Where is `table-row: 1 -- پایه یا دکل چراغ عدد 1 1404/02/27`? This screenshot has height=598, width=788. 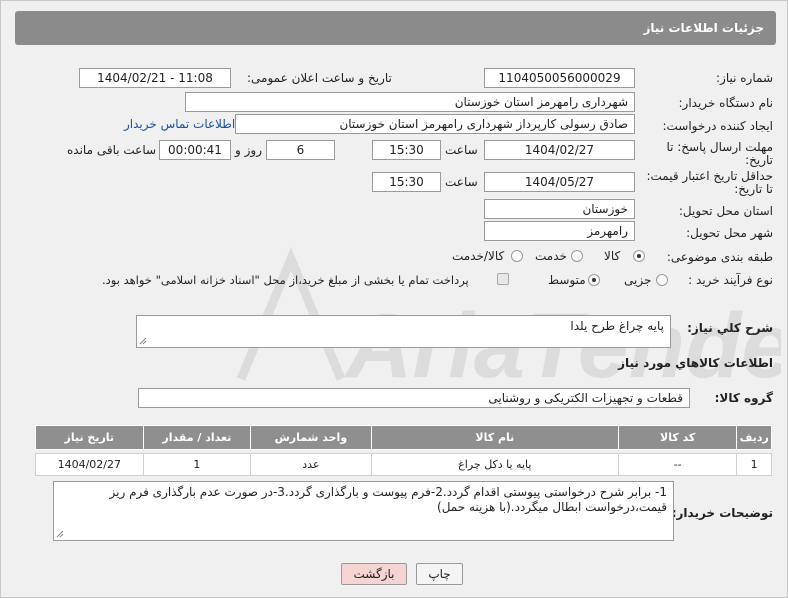
table-row: 1 -- پایه یا دکل چراغ عدد 1 1404/02/27 is located at coordinates (403, 464).